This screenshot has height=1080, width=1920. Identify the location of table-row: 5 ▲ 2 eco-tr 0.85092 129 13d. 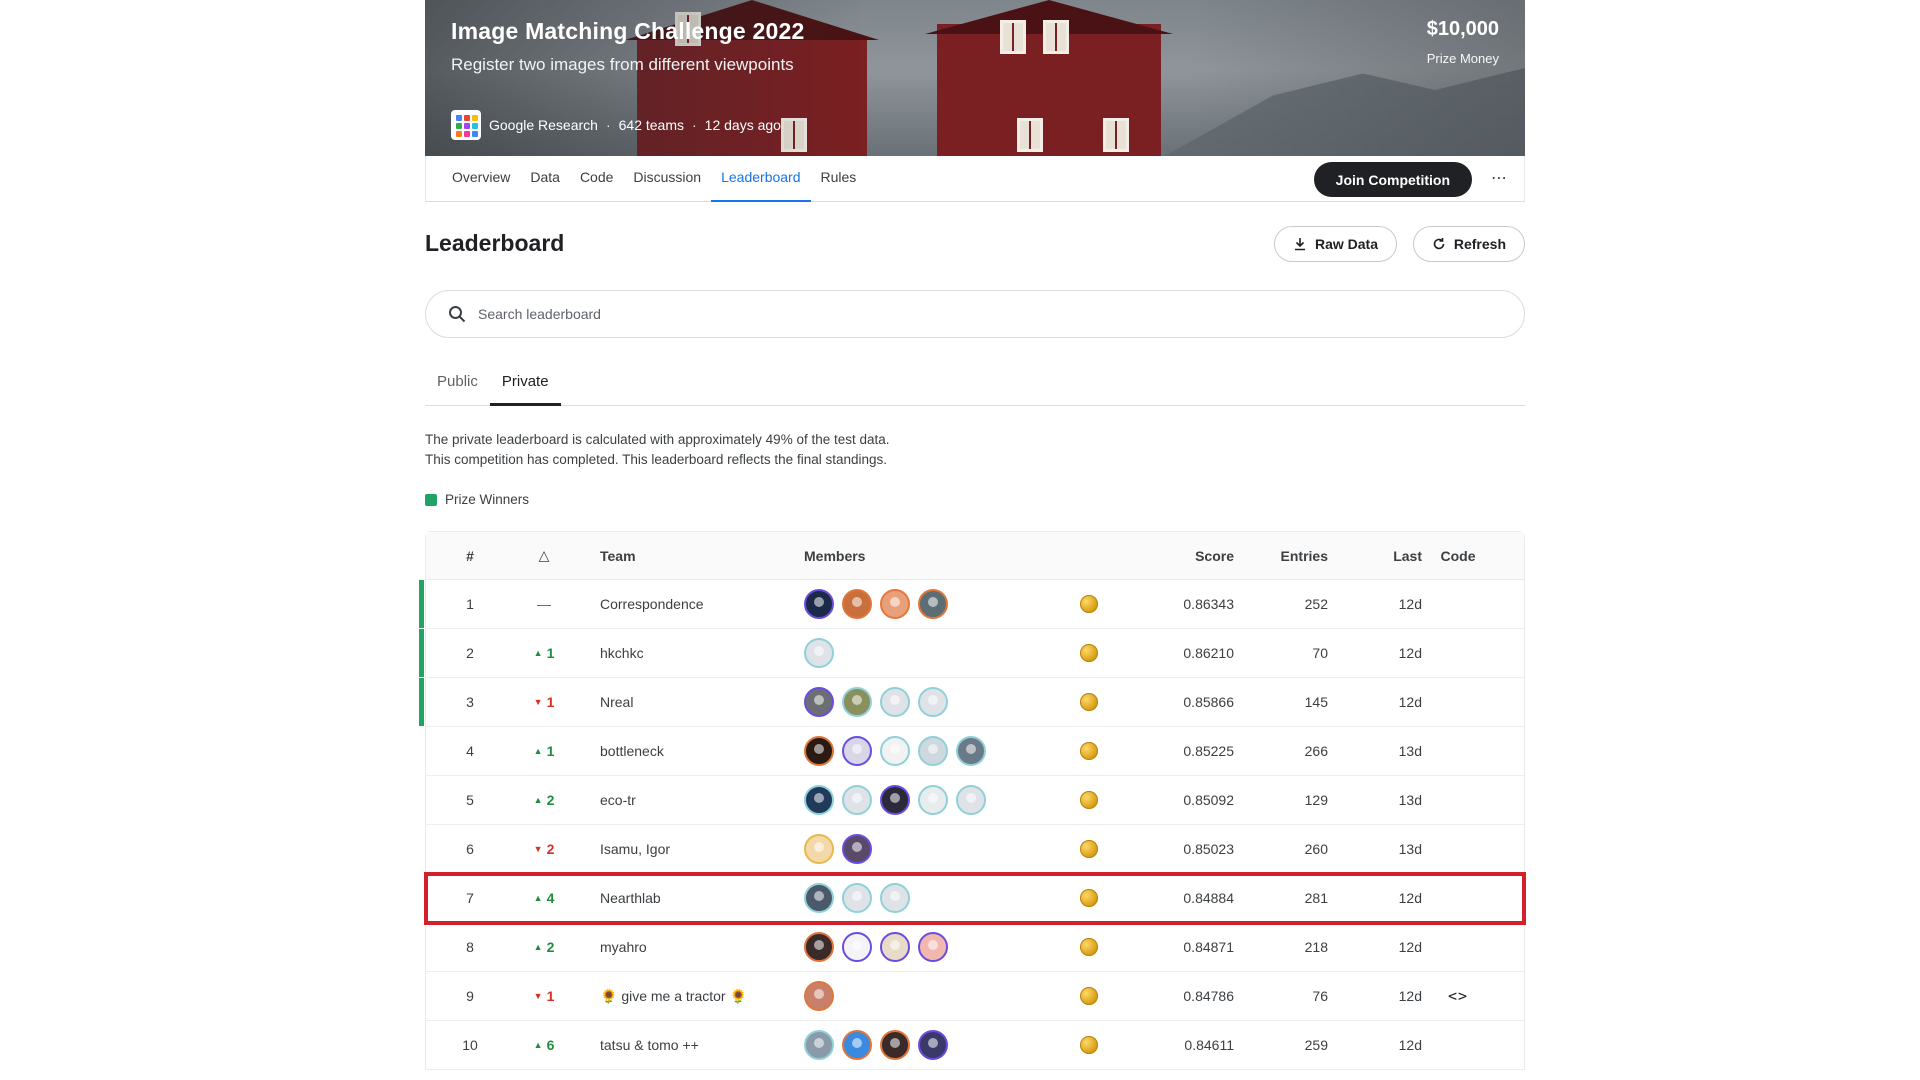
(975, 800).